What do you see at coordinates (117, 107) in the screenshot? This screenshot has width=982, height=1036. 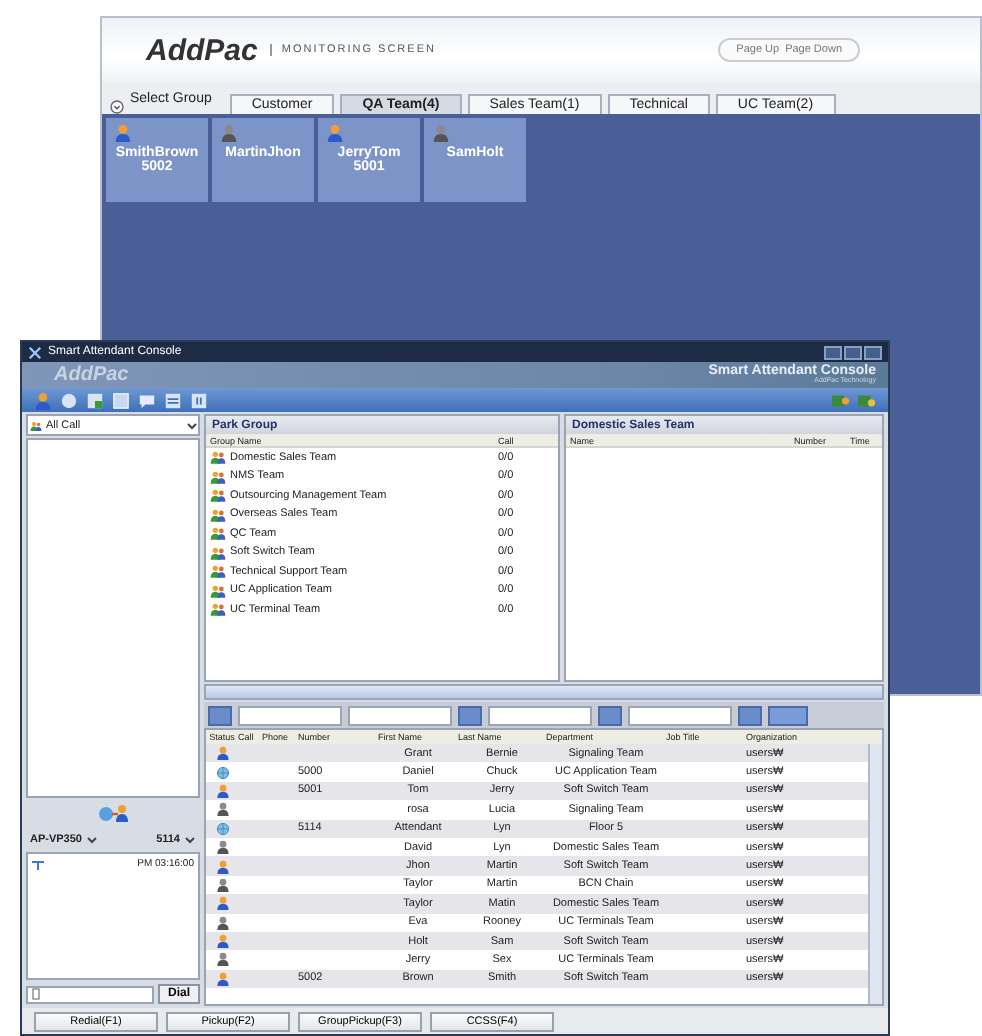 I see `circle-icon` at bounding box center [117, 107].